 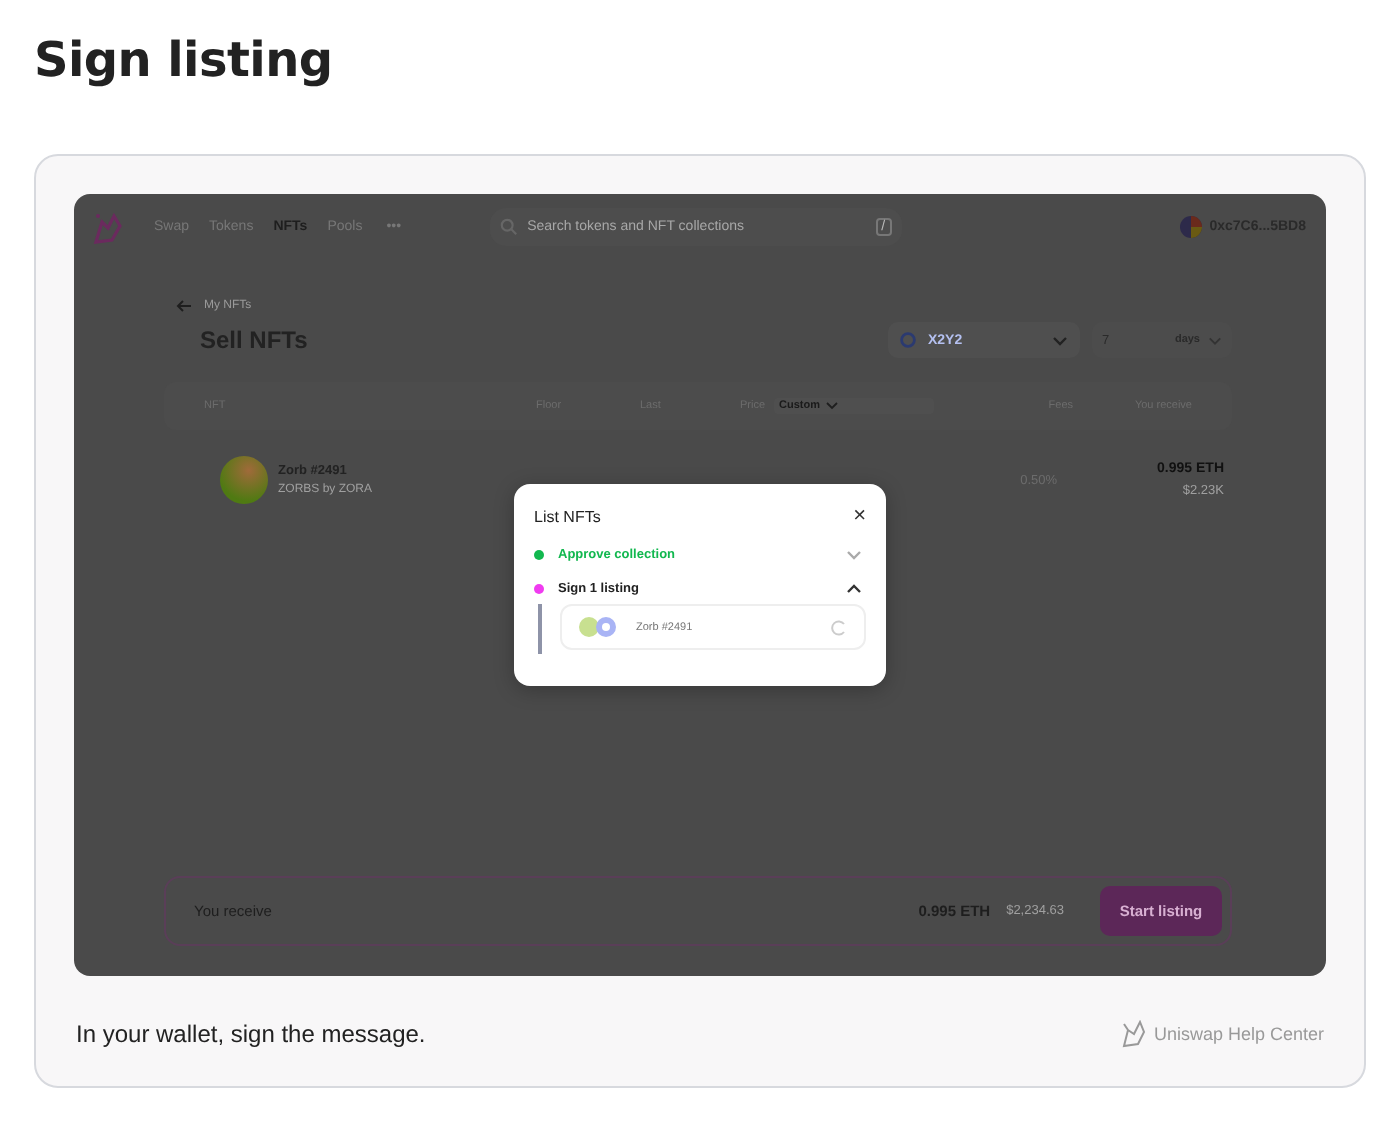 What do you see at coordinates (184, 306) in the screenshot?
I see `back-arrow-icon` at bounding box center [184, 306].